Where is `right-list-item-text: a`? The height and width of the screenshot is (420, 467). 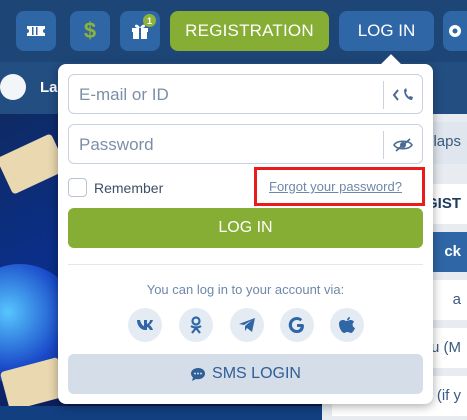 right-list-item-text: a is located at coordinates (456, 299).